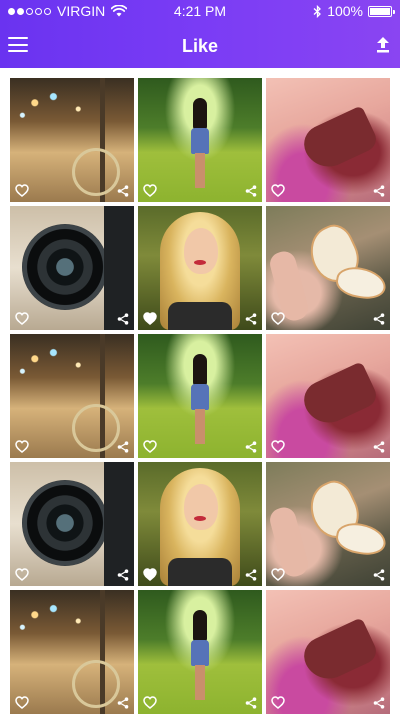 Image resolution: width=400 pixels, height=714 pixels. I want to click on menu-button, so click(18, 45).